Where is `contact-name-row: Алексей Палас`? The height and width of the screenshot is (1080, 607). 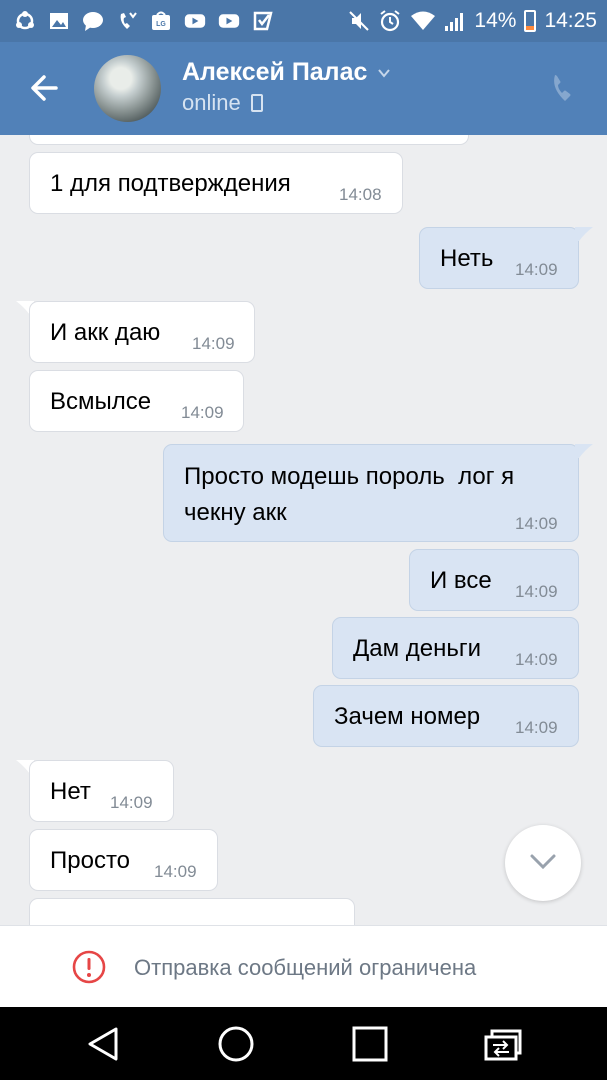 contact-name-row: Алексей Палас is located at coordinates (286, 72).